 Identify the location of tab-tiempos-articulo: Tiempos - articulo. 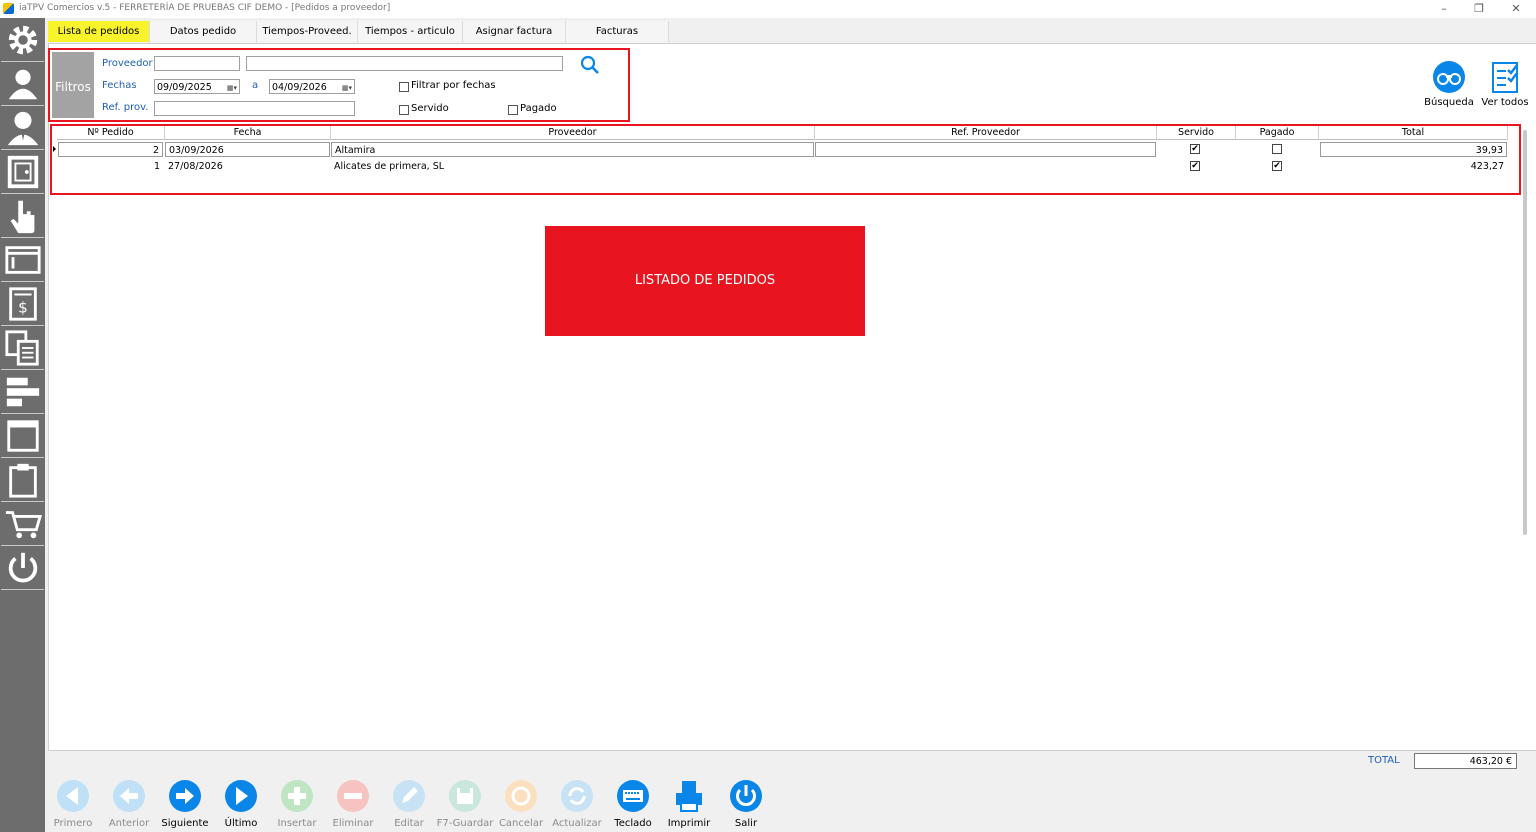
(410, 31).